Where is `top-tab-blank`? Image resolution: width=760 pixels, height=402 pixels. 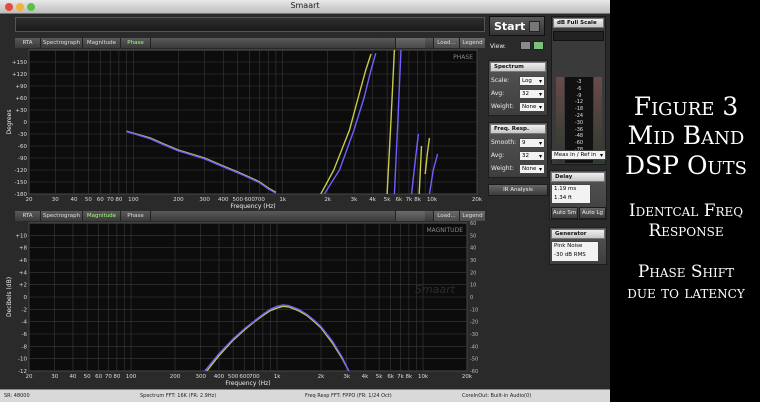 top-tab-blank is located at coordinates (410, 43).